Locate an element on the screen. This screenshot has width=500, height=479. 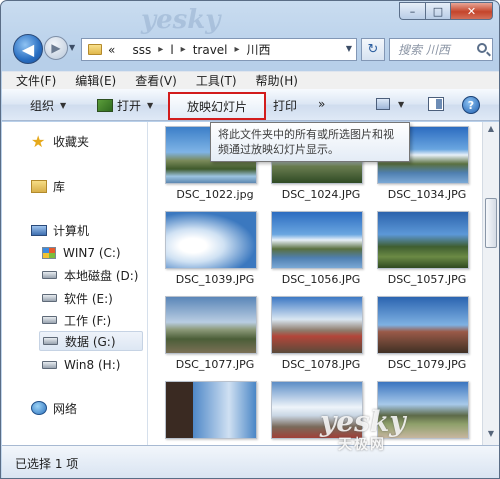
sidebar-label: 软件 (E:) is located at coordinates (88, 298).